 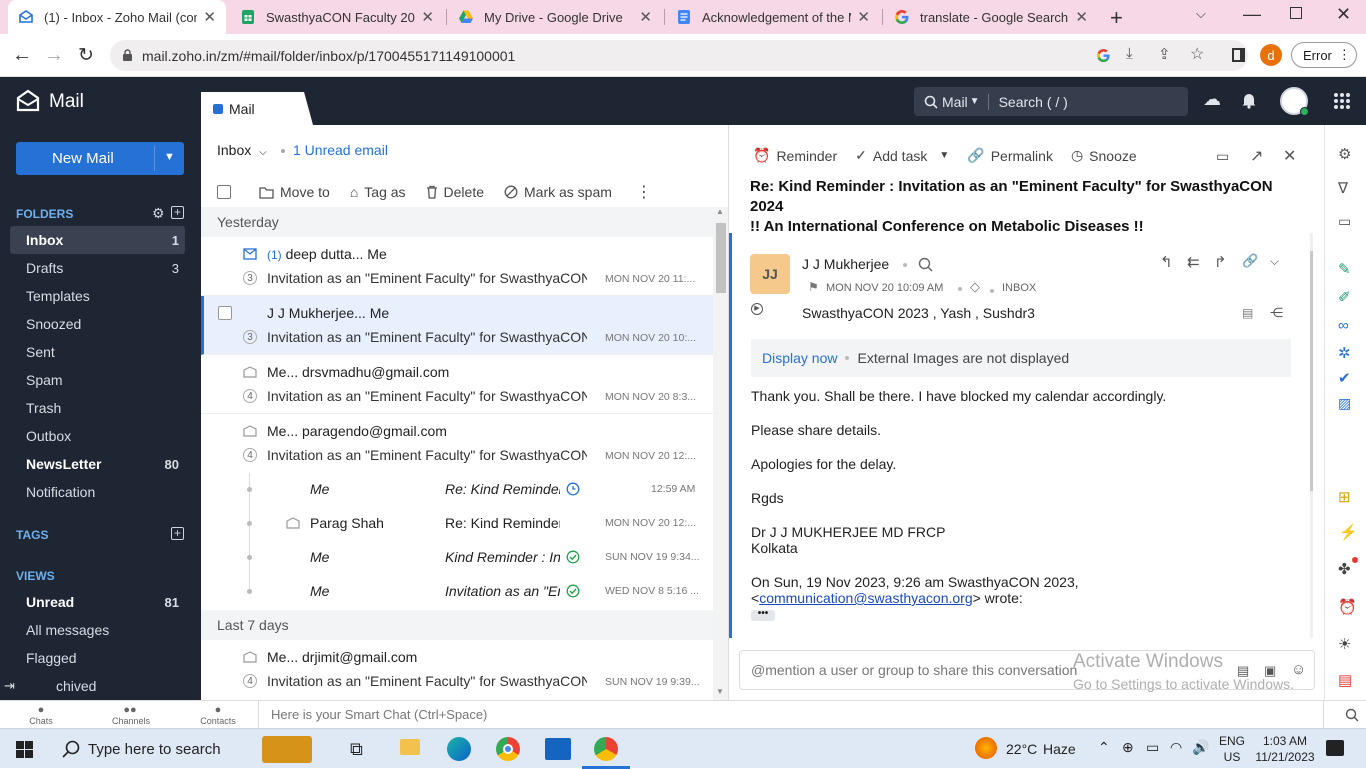 I want to click on extension-edit-icon: ✐, so click(x=1344, y=297).